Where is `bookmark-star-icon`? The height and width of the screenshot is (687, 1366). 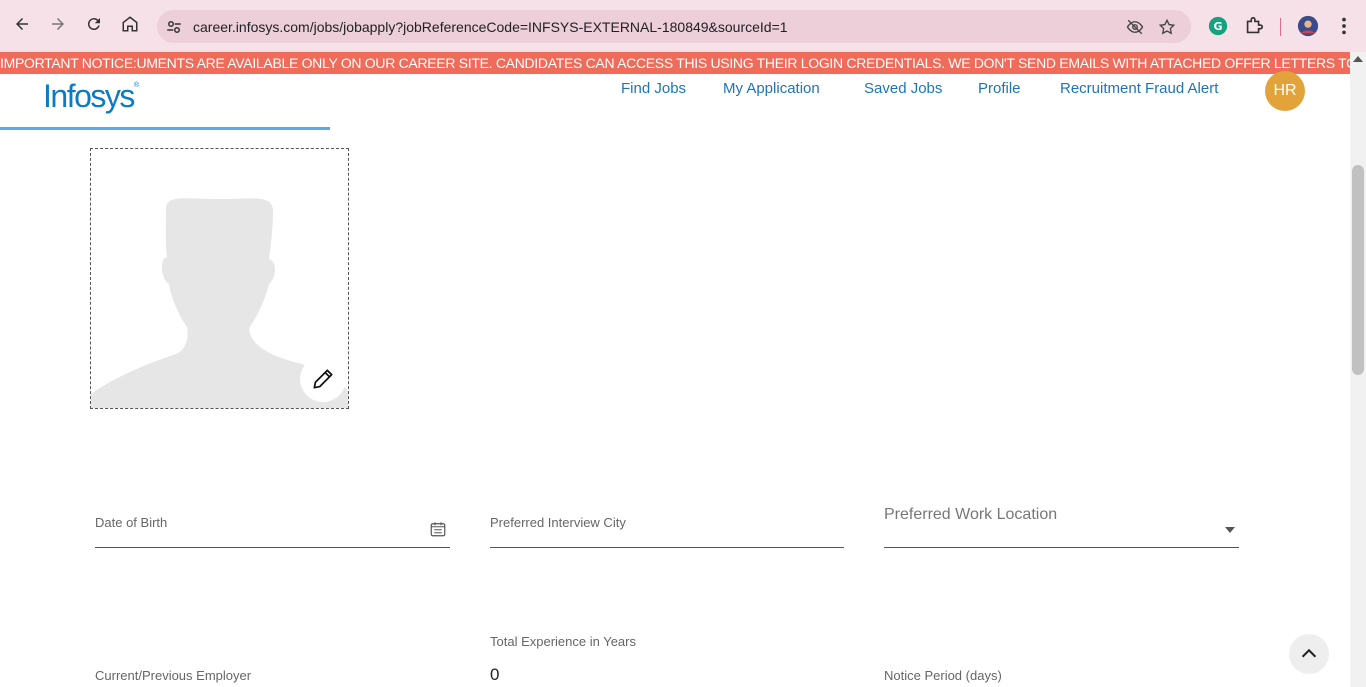 bookmark-star-icon is located at coordinates (1167, 27).